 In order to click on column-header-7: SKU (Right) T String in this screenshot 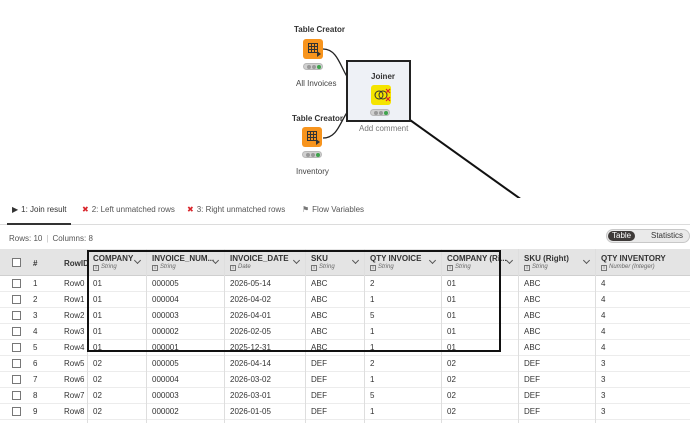, I will do `click(546, 262)`.